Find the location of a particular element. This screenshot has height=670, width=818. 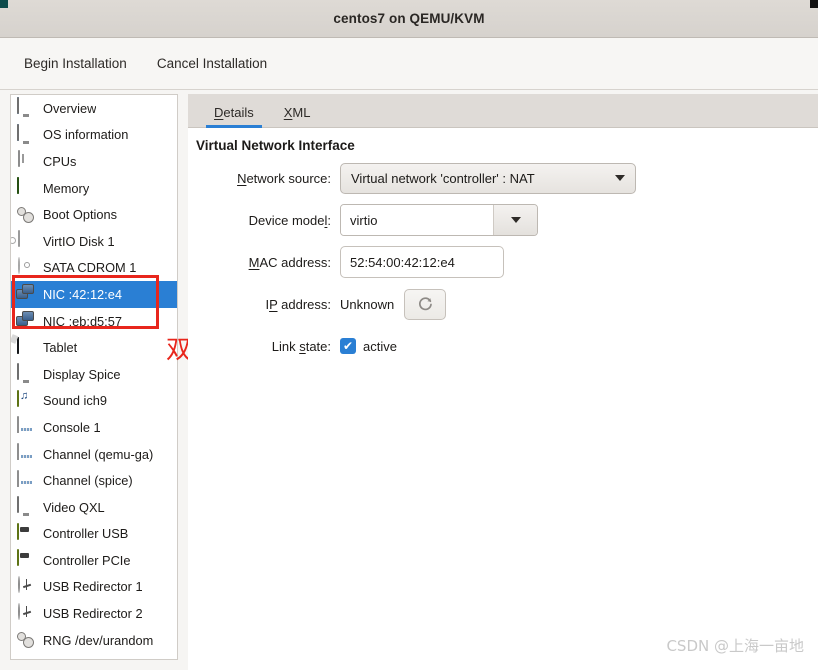

cdrom-icon is located at coordinates (26, 267).